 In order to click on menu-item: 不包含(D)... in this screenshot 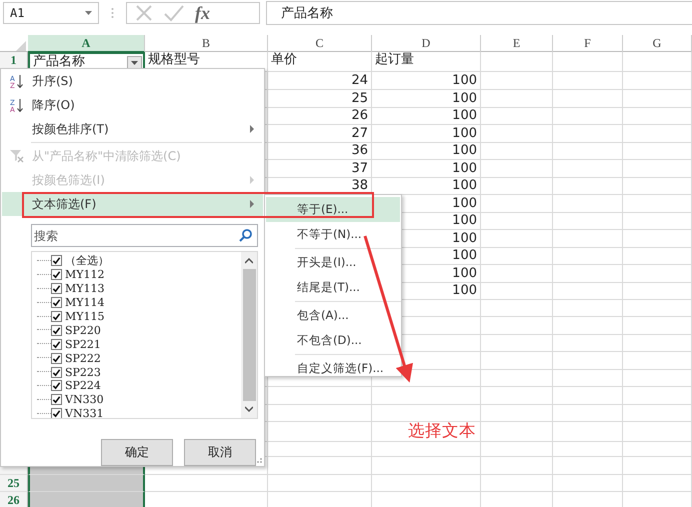, I will do `click(333, 340)`.